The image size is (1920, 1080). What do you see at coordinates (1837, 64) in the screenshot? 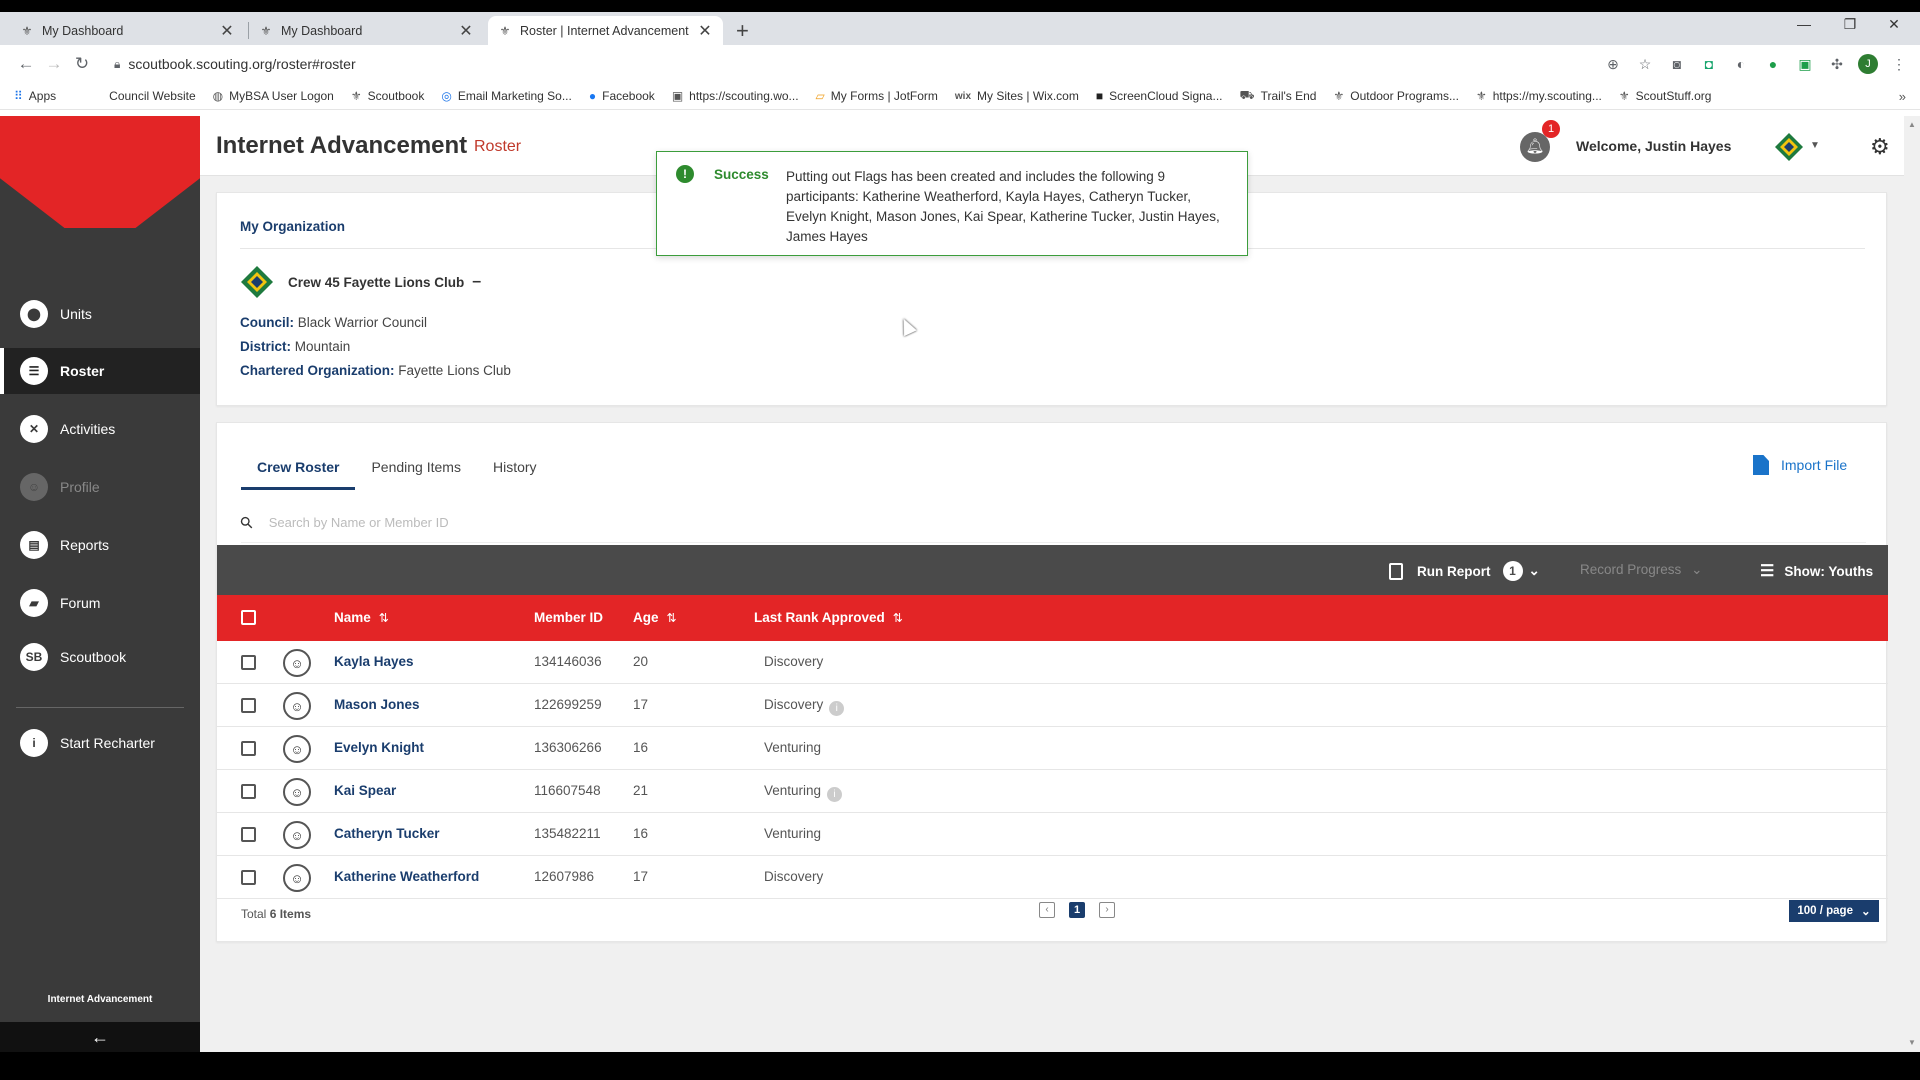
I see `puzzle-icon: ✣` at bounding box center [1837, 64].